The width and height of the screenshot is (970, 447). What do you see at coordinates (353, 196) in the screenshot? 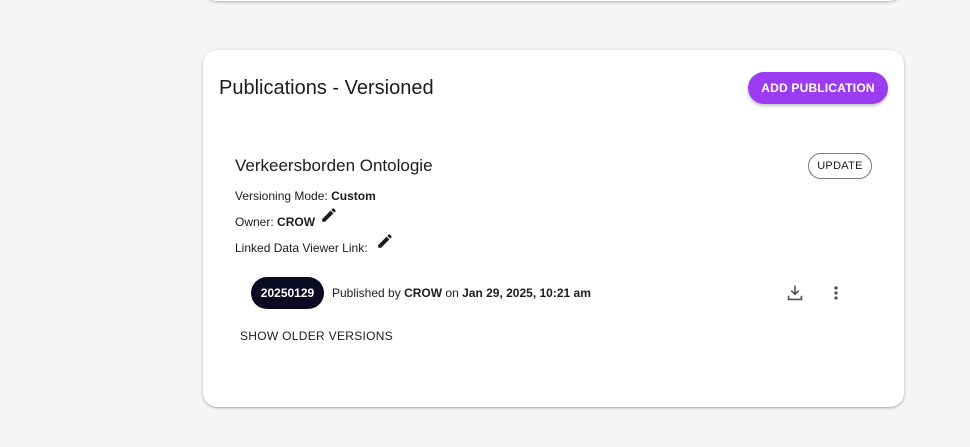
I see `versioning-mode-value: Custom` at bounding box center [353, 196].